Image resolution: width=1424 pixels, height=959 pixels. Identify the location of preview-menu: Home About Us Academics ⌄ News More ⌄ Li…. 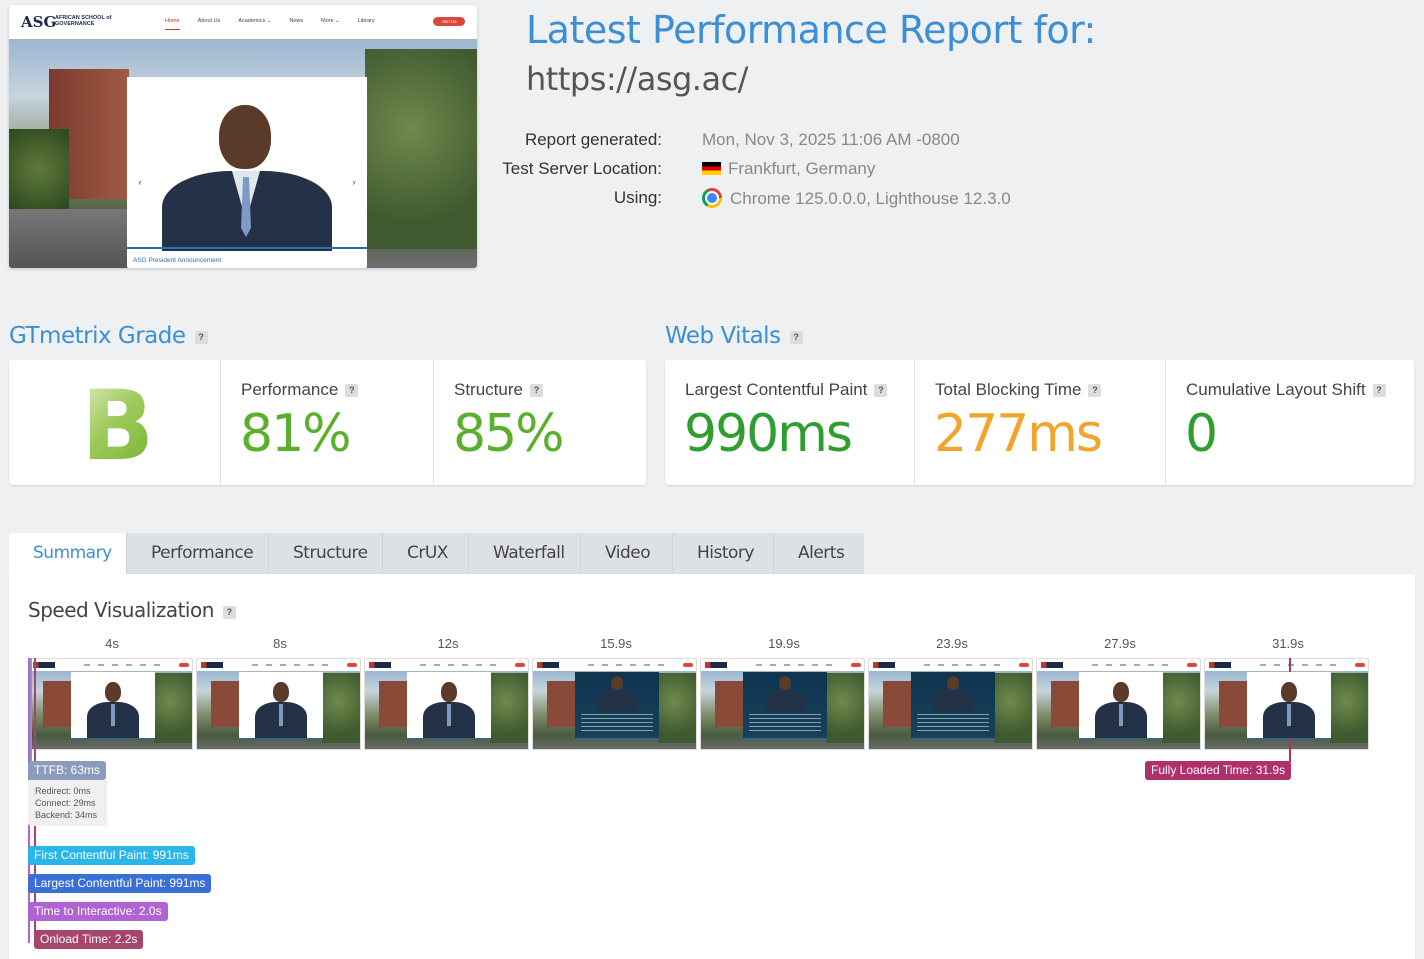
(270, 24).